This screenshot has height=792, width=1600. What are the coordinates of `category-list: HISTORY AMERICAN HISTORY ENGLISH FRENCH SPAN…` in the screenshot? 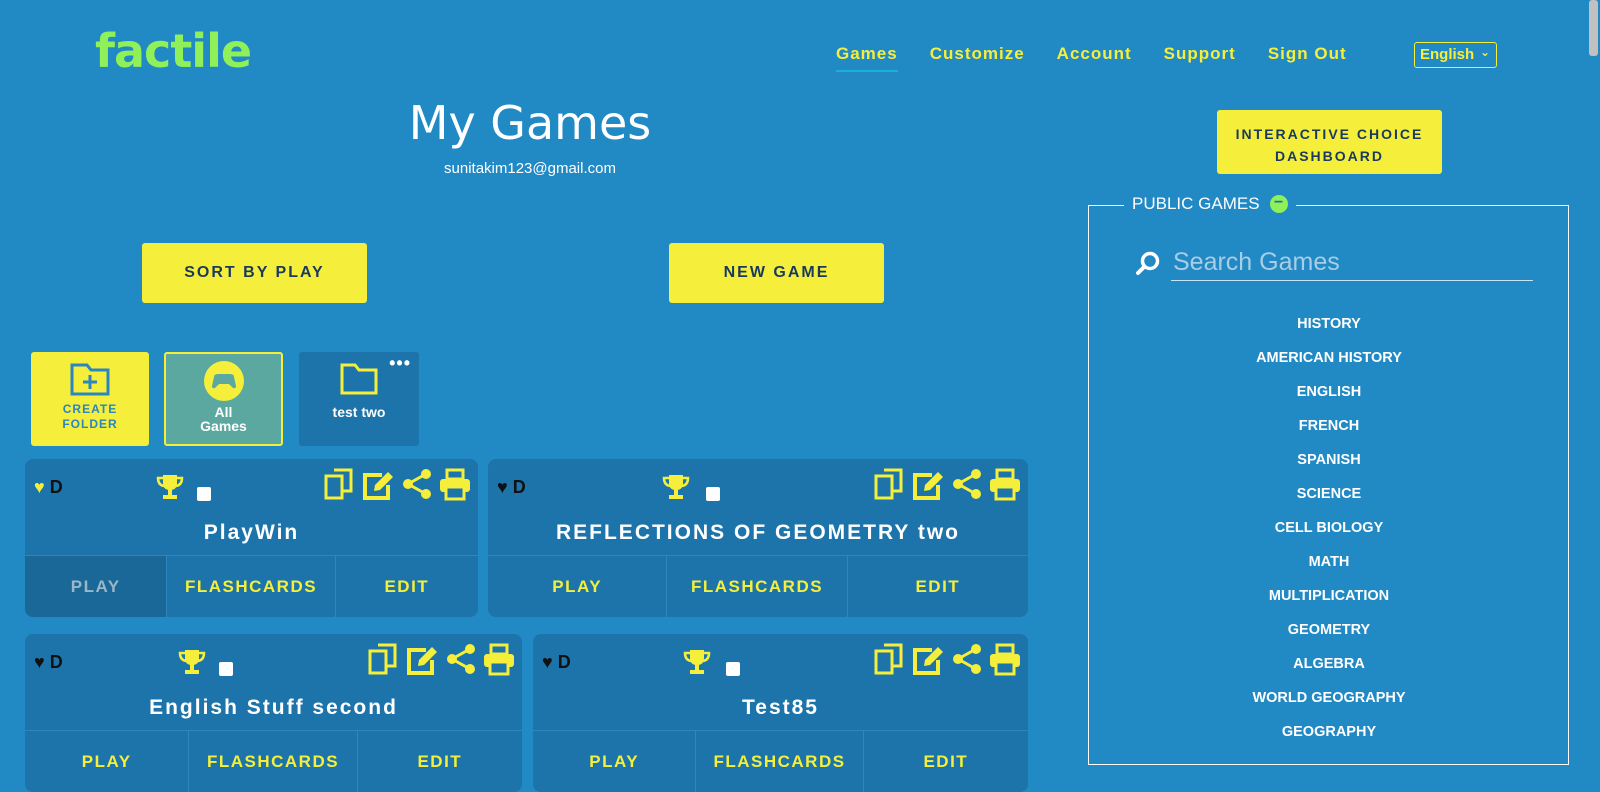 It's located at (1329, 533).